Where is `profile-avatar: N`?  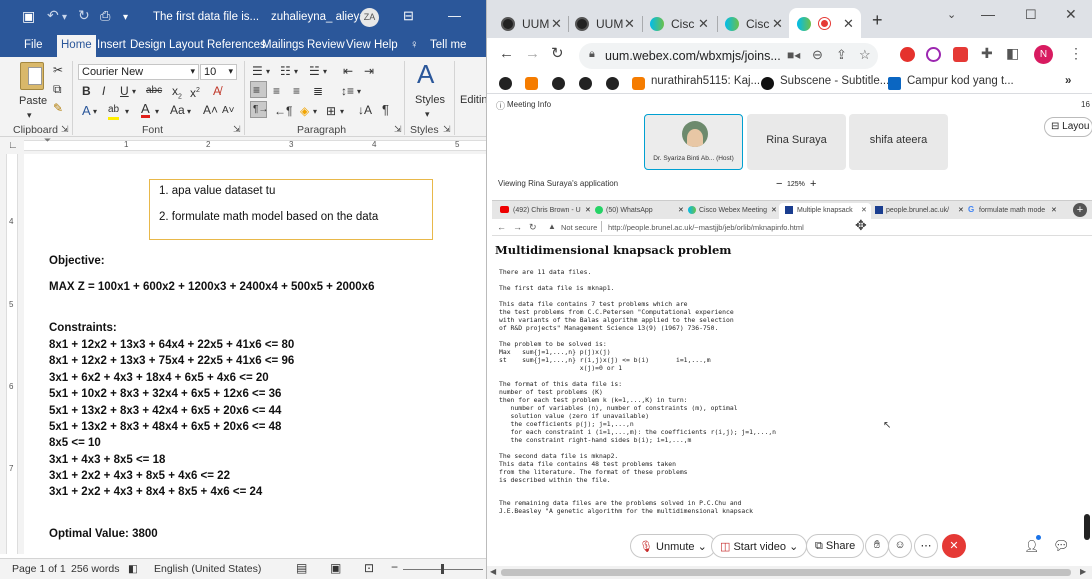
profile-avatar: N is located at coordinates (1043, 54).